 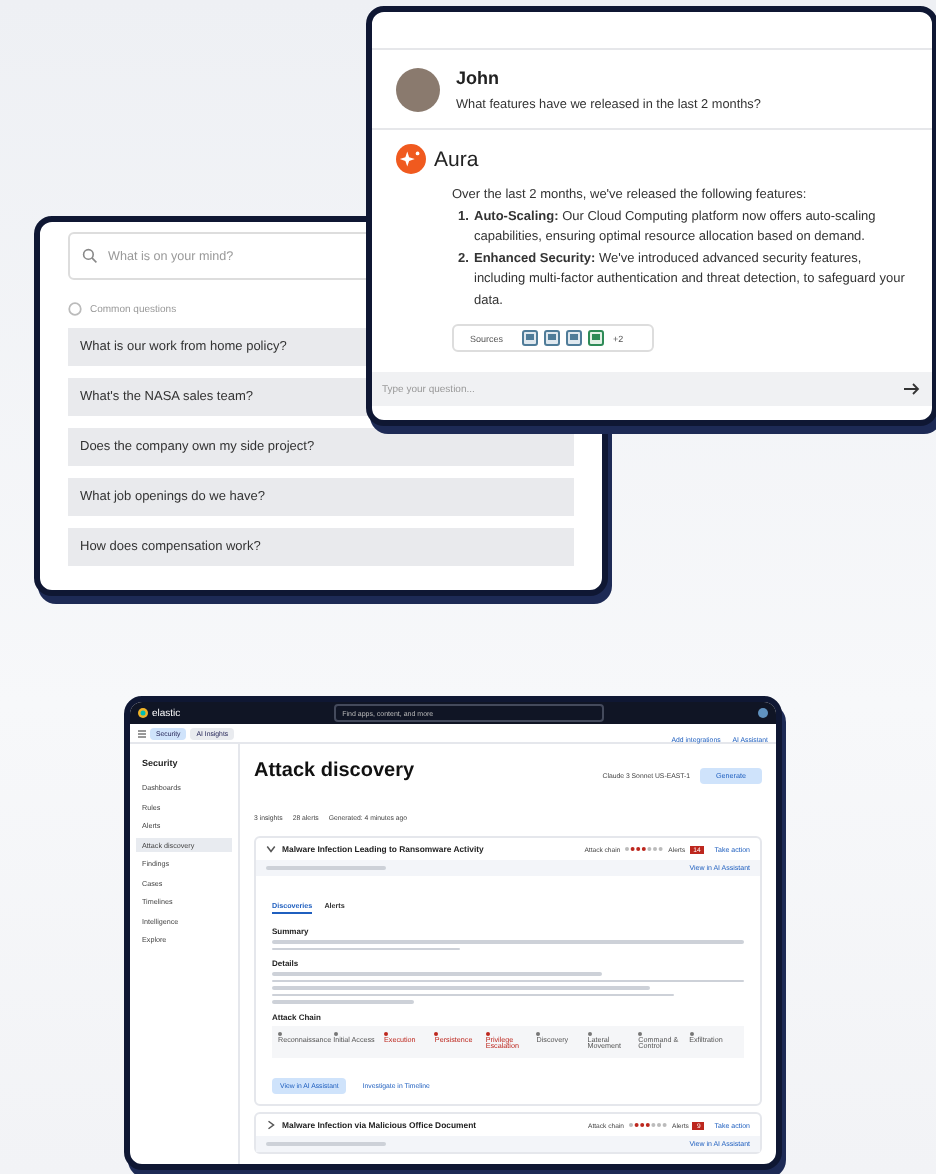 I want to click on sparkle-logo-icon, so click(x=411, y=159).